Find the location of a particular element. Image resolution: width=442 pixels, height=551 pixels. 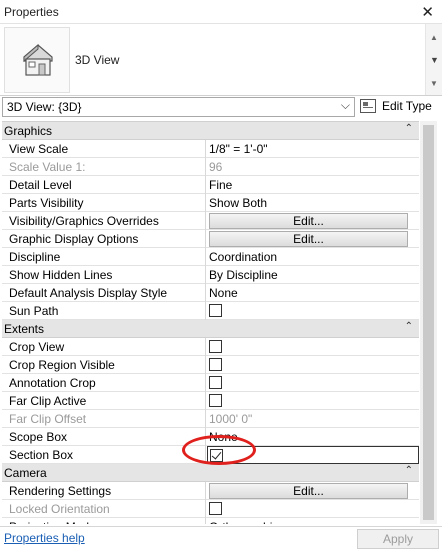

property-value: 1000' 0" is located at coordinates (231, 419).